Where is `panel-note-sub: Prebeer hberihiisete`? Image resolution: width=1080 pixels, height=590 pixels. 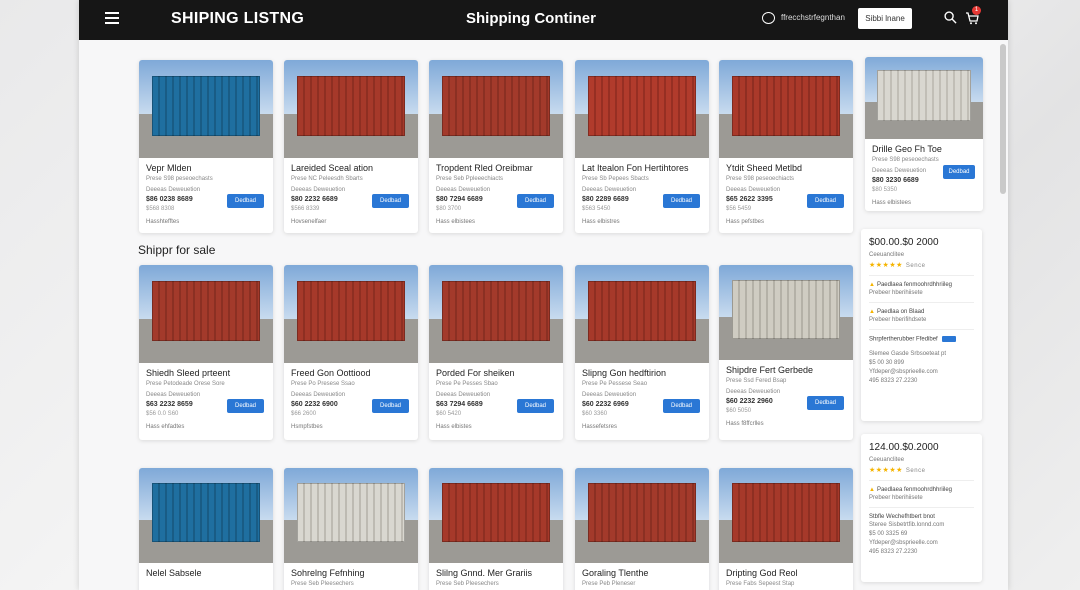
panel-note-sub: Prebeer hberihiisete is located at coordinates (896, 293).